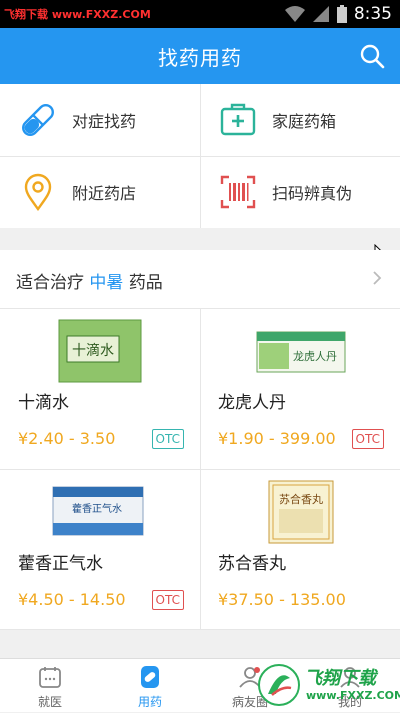  What do you see at coordinates (300, 388) in the screenshot?
I see `product-card: 龙虎人丹 龙虎人丹 ¥1.90 - 399.00 OTC` at bounding box center [300, 388].